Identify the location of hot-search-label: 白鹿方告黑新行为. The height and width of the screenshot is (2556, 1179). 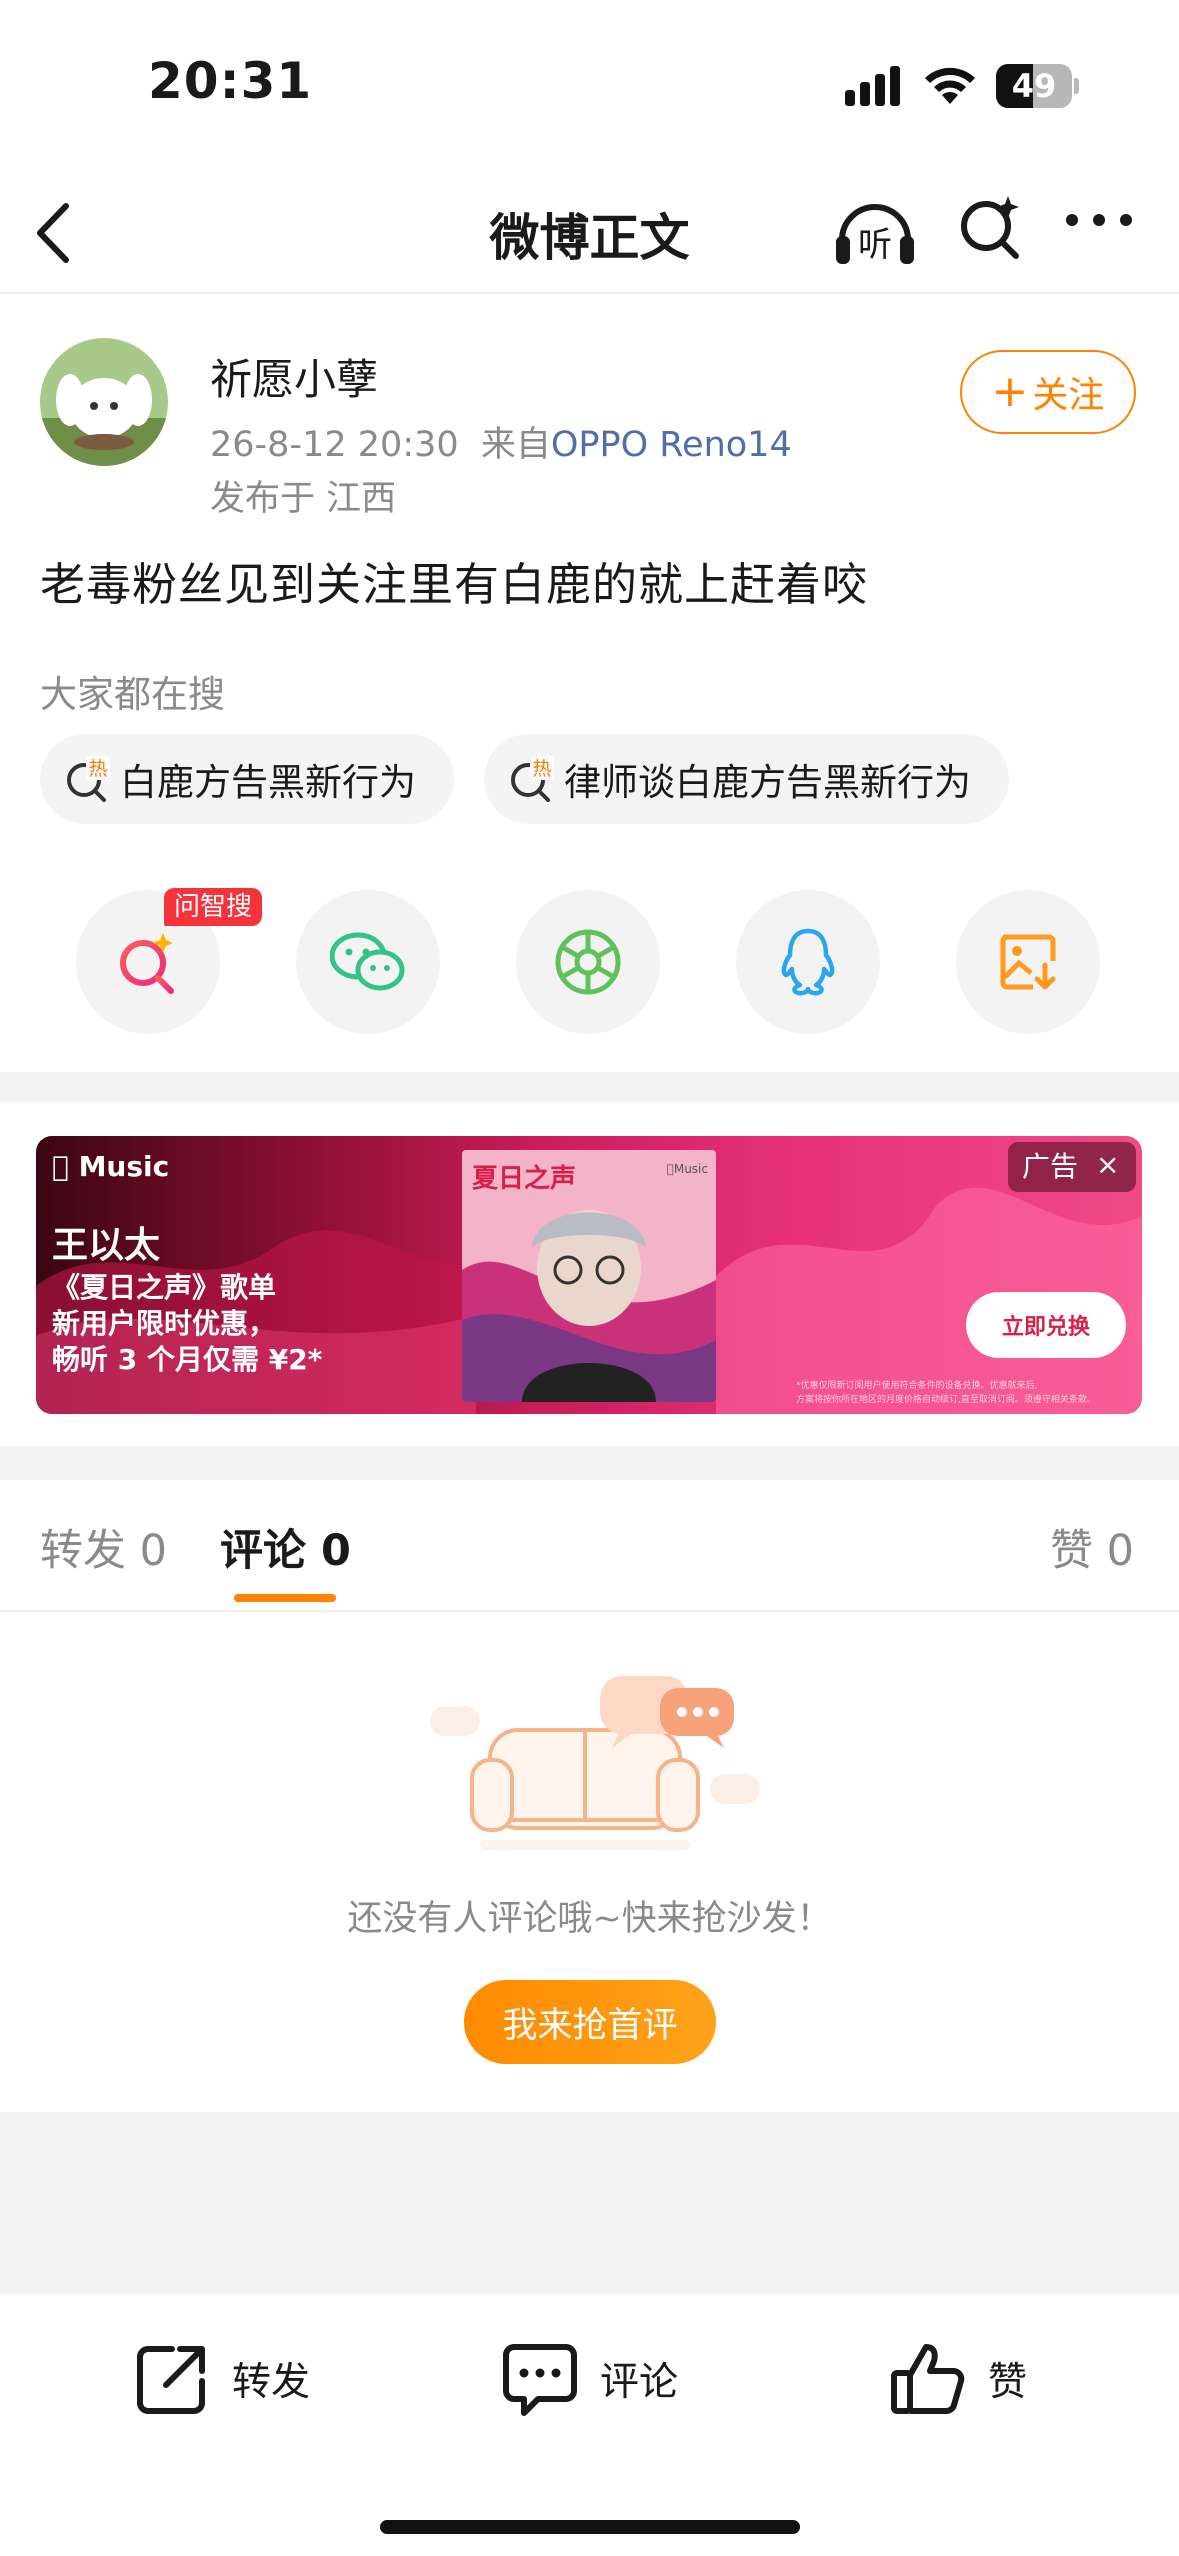
(268, 782).